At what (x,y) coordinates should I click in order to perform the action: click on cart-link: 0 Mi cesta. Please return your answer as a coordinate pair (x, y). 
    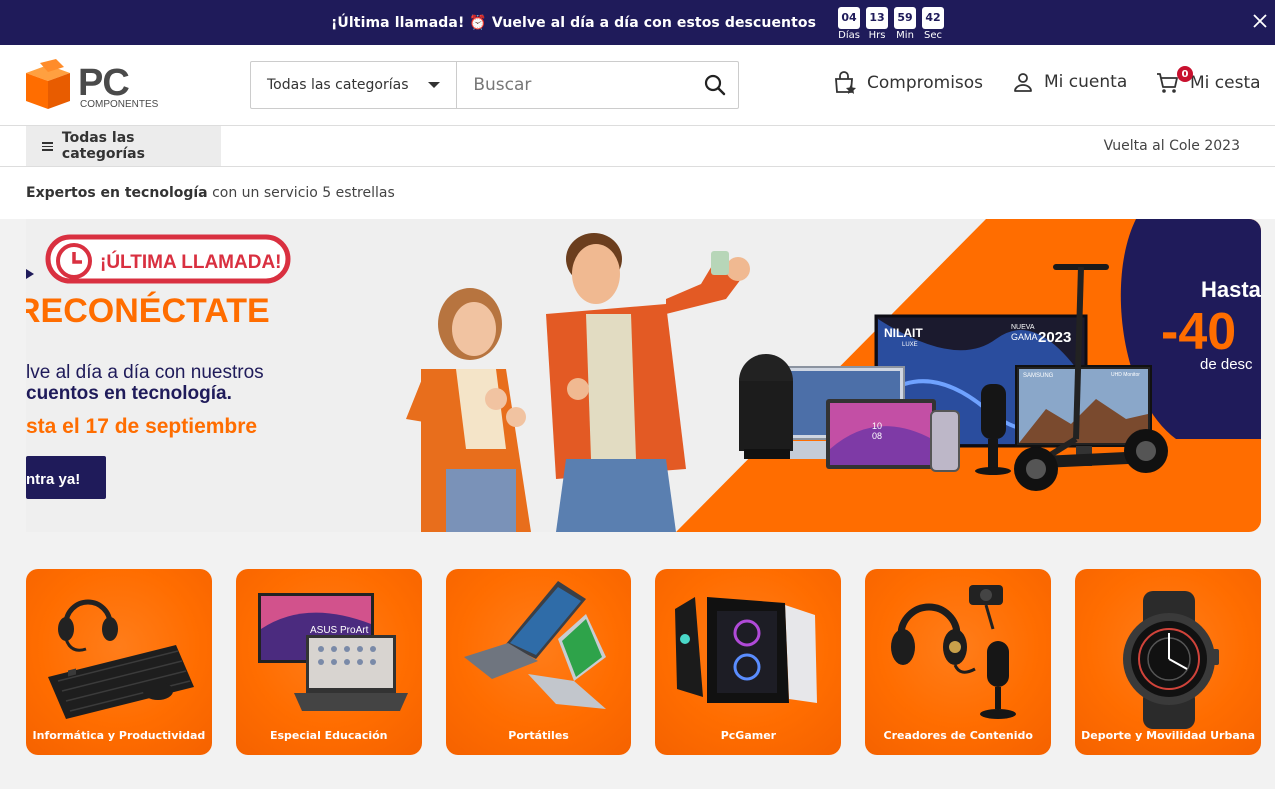
    Looking at the image, I should click on (1208, 80).